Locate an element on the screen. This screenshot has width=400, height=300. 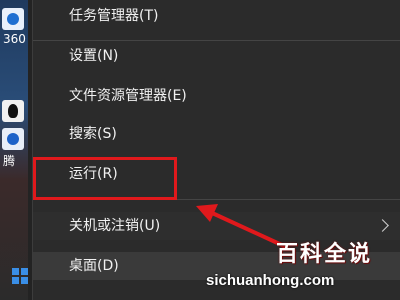
menu-item-file-explorer: 文件资源管理器(E) is located at coordinates (216, 96).